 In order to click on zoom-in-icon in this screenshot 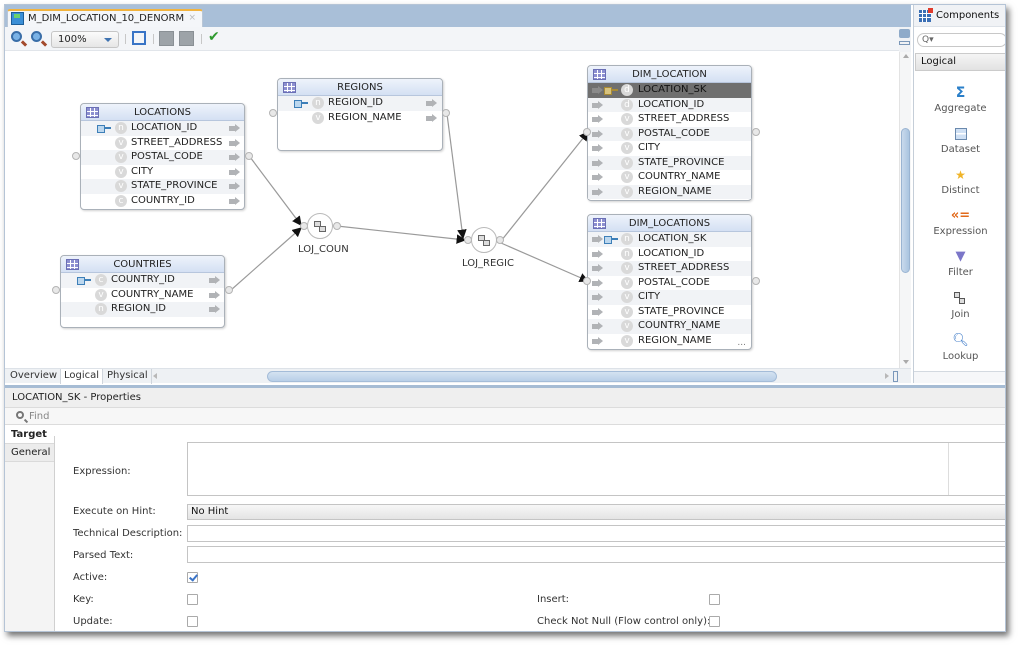, I will do `click(16, 36)`.